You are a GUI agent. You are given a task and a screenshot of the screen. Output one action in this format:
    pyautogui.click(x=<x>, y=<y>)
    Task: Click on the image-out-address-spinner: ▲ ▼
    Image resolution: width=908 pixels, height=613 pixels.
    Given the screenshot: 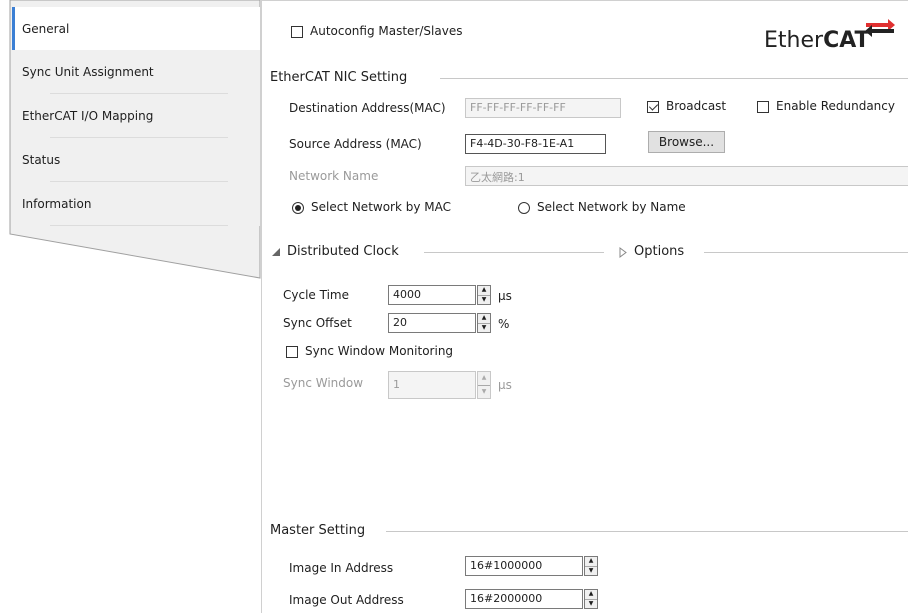 What is the action you would take?
    pyautogui.click(x=591, y=599)
    